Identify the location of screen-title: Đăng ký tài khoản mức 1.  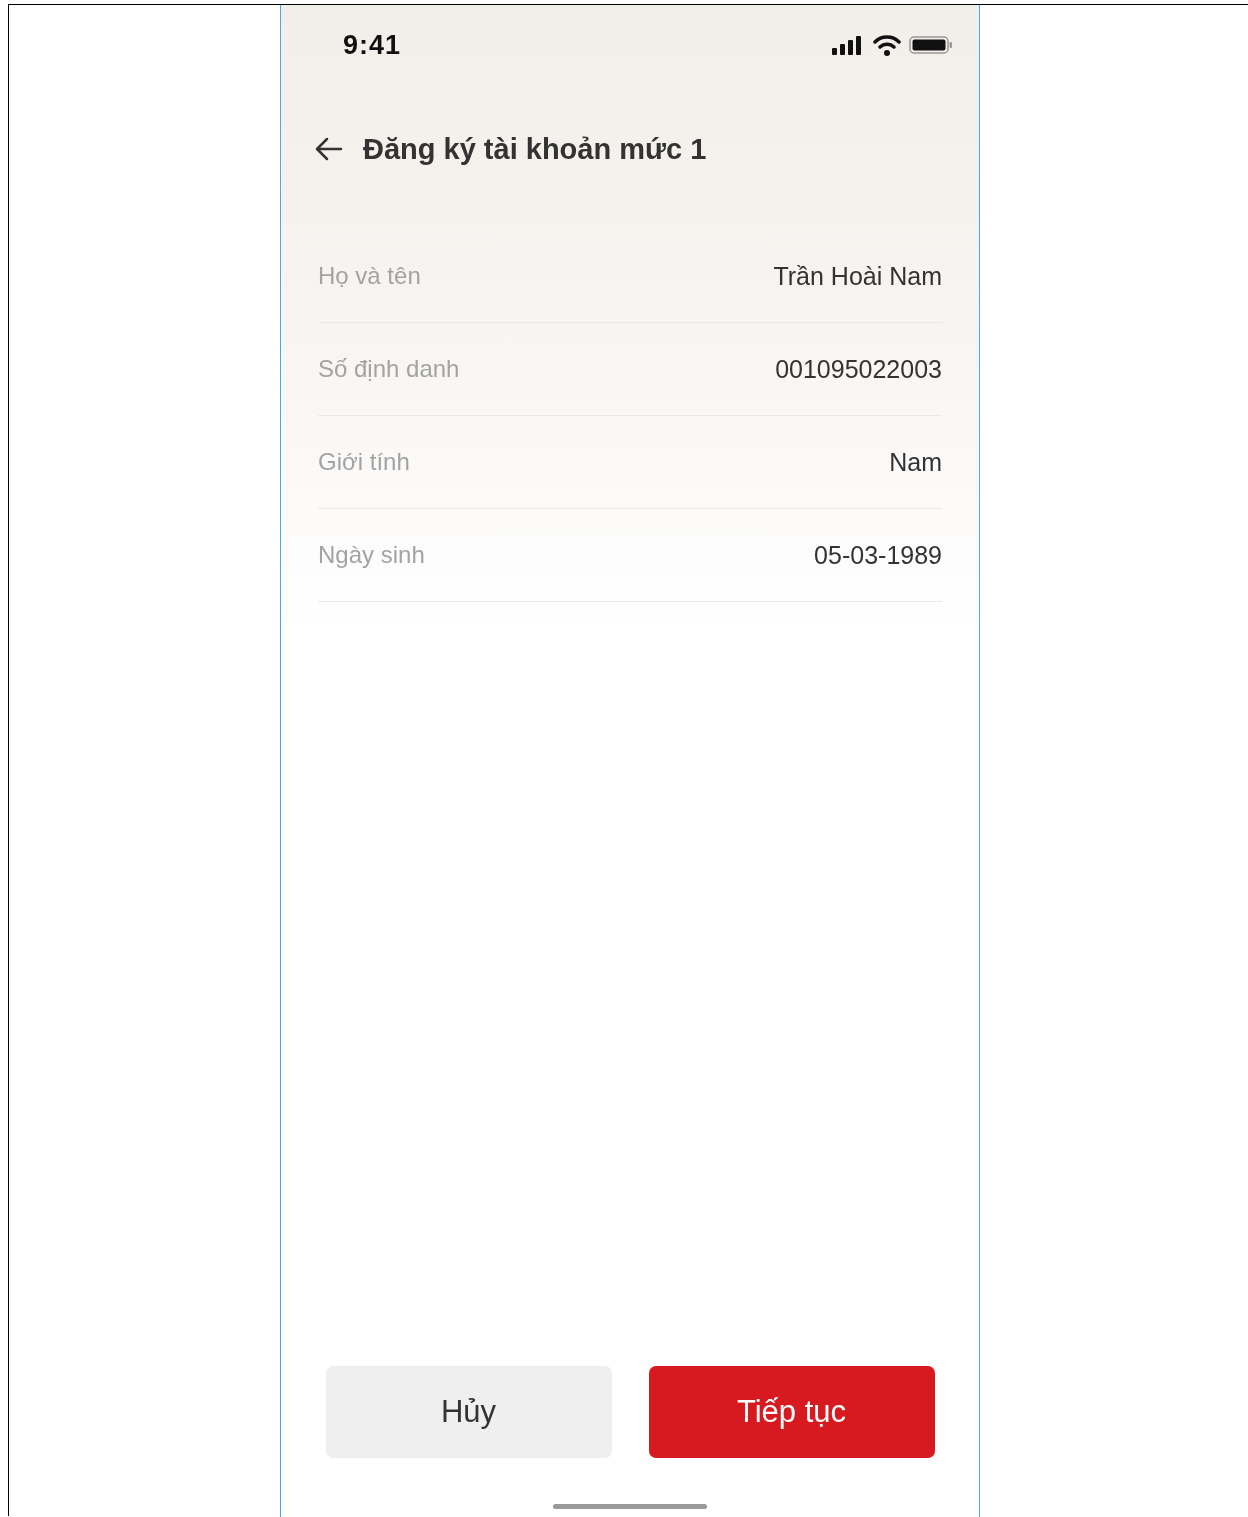
(535, 149).